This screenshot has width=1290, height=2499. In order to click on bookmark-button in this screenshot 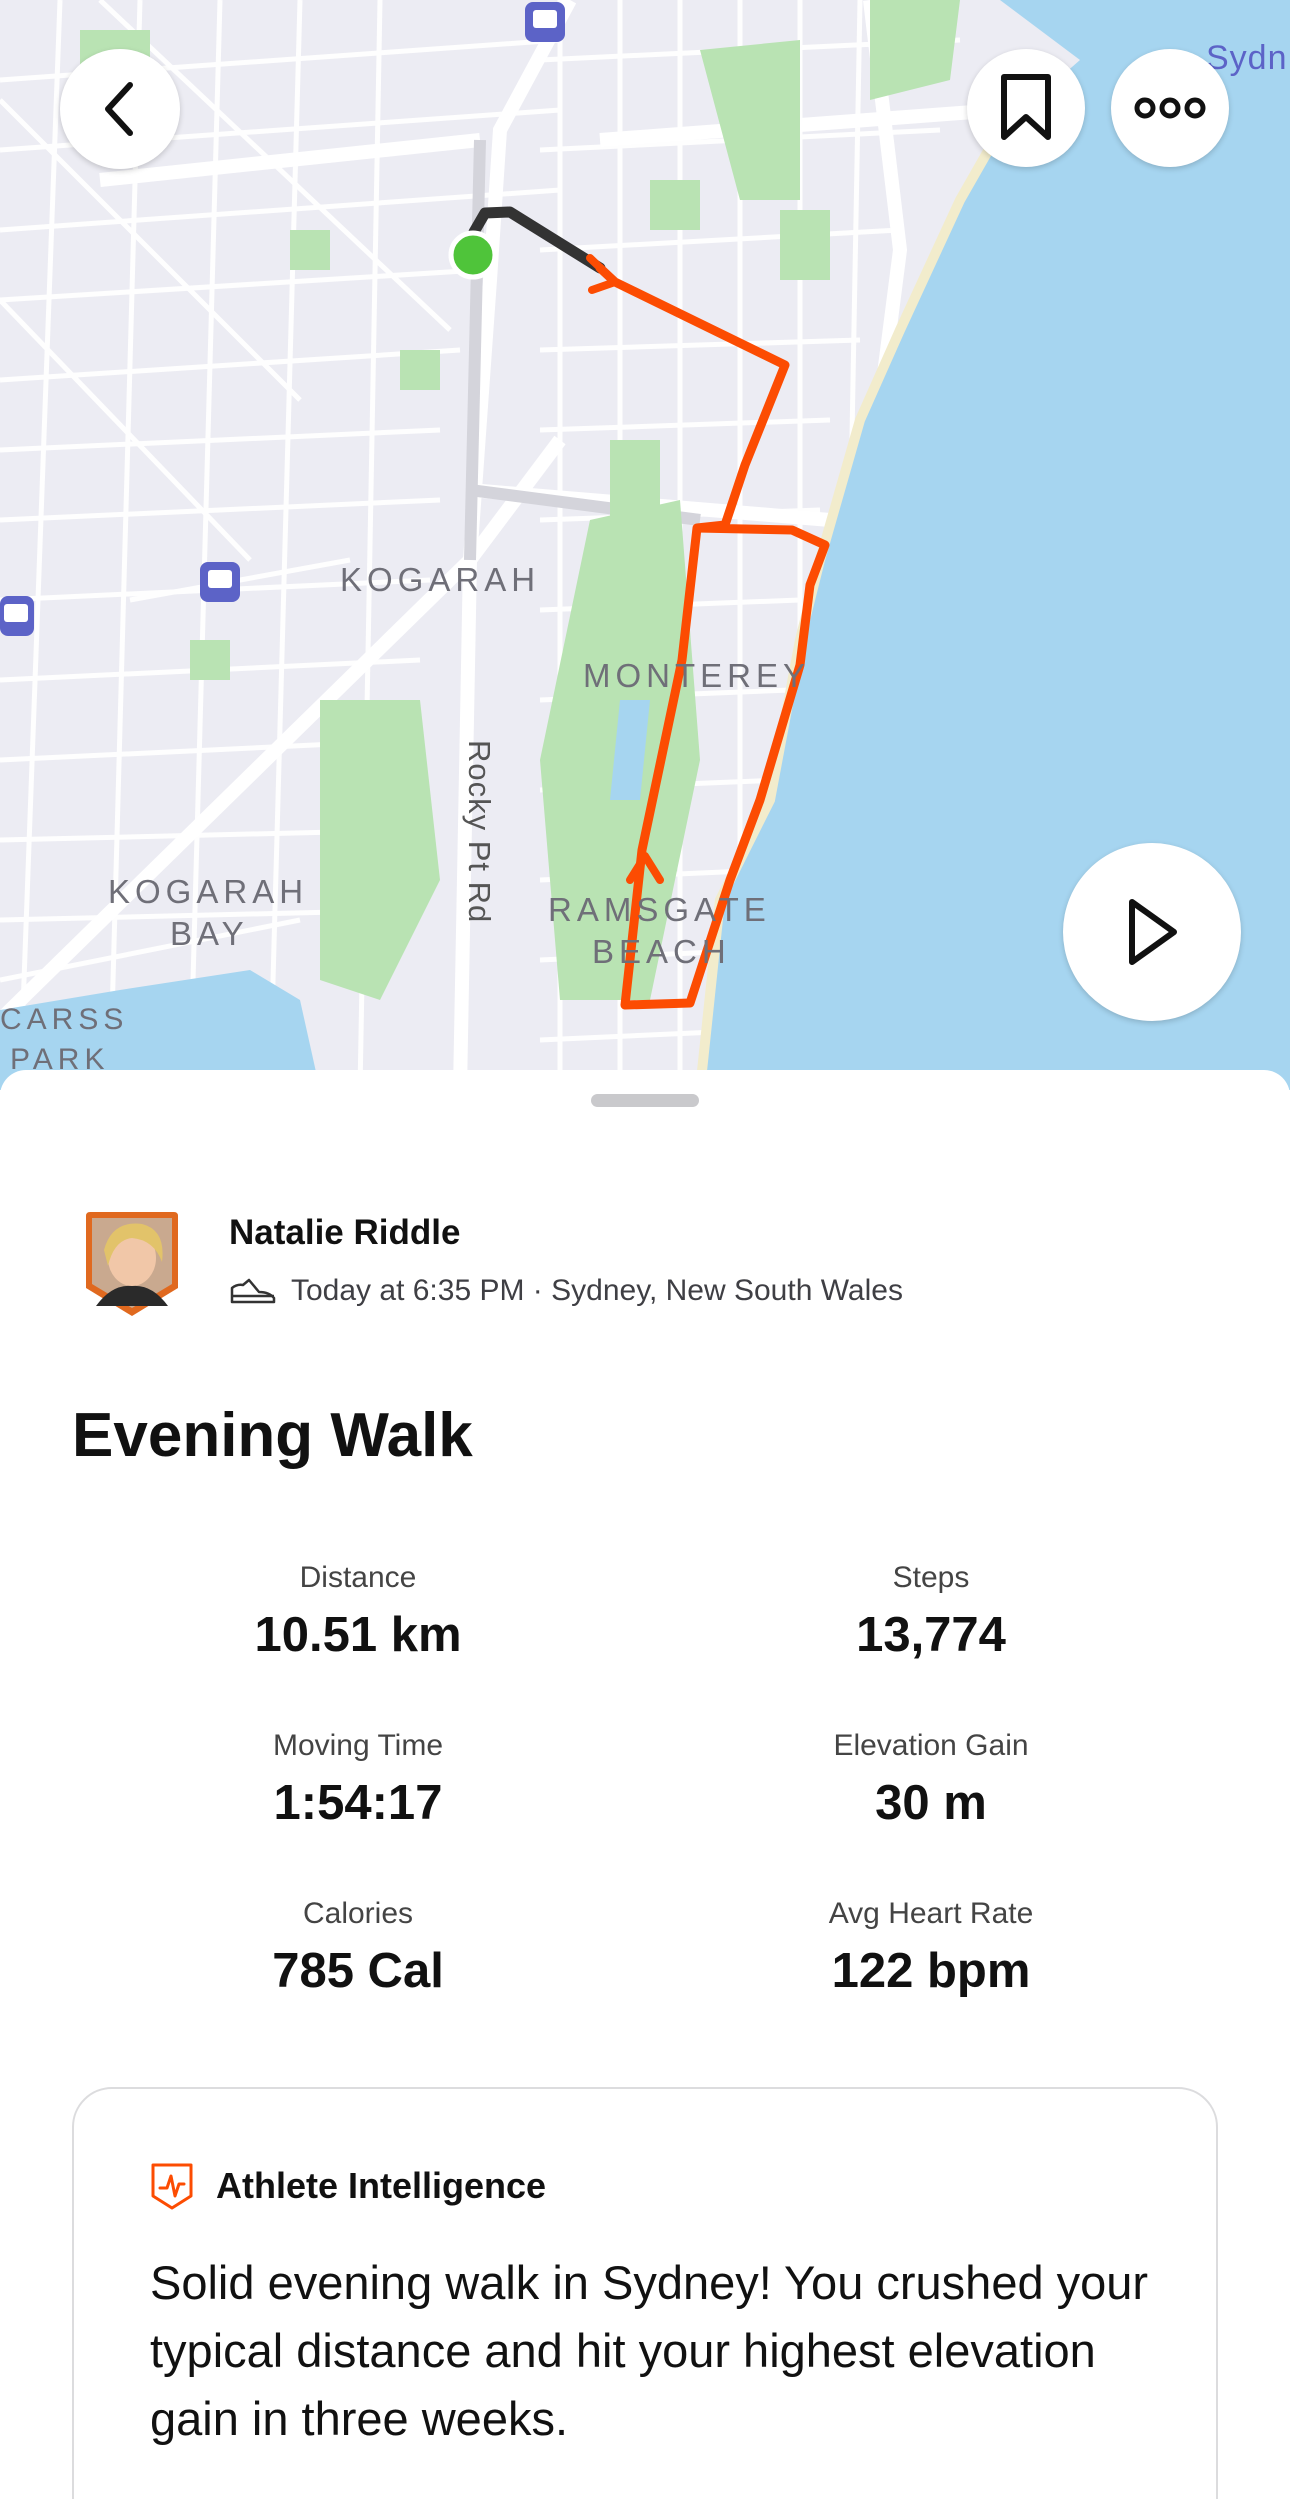, I will do `click(1026, 108)`.